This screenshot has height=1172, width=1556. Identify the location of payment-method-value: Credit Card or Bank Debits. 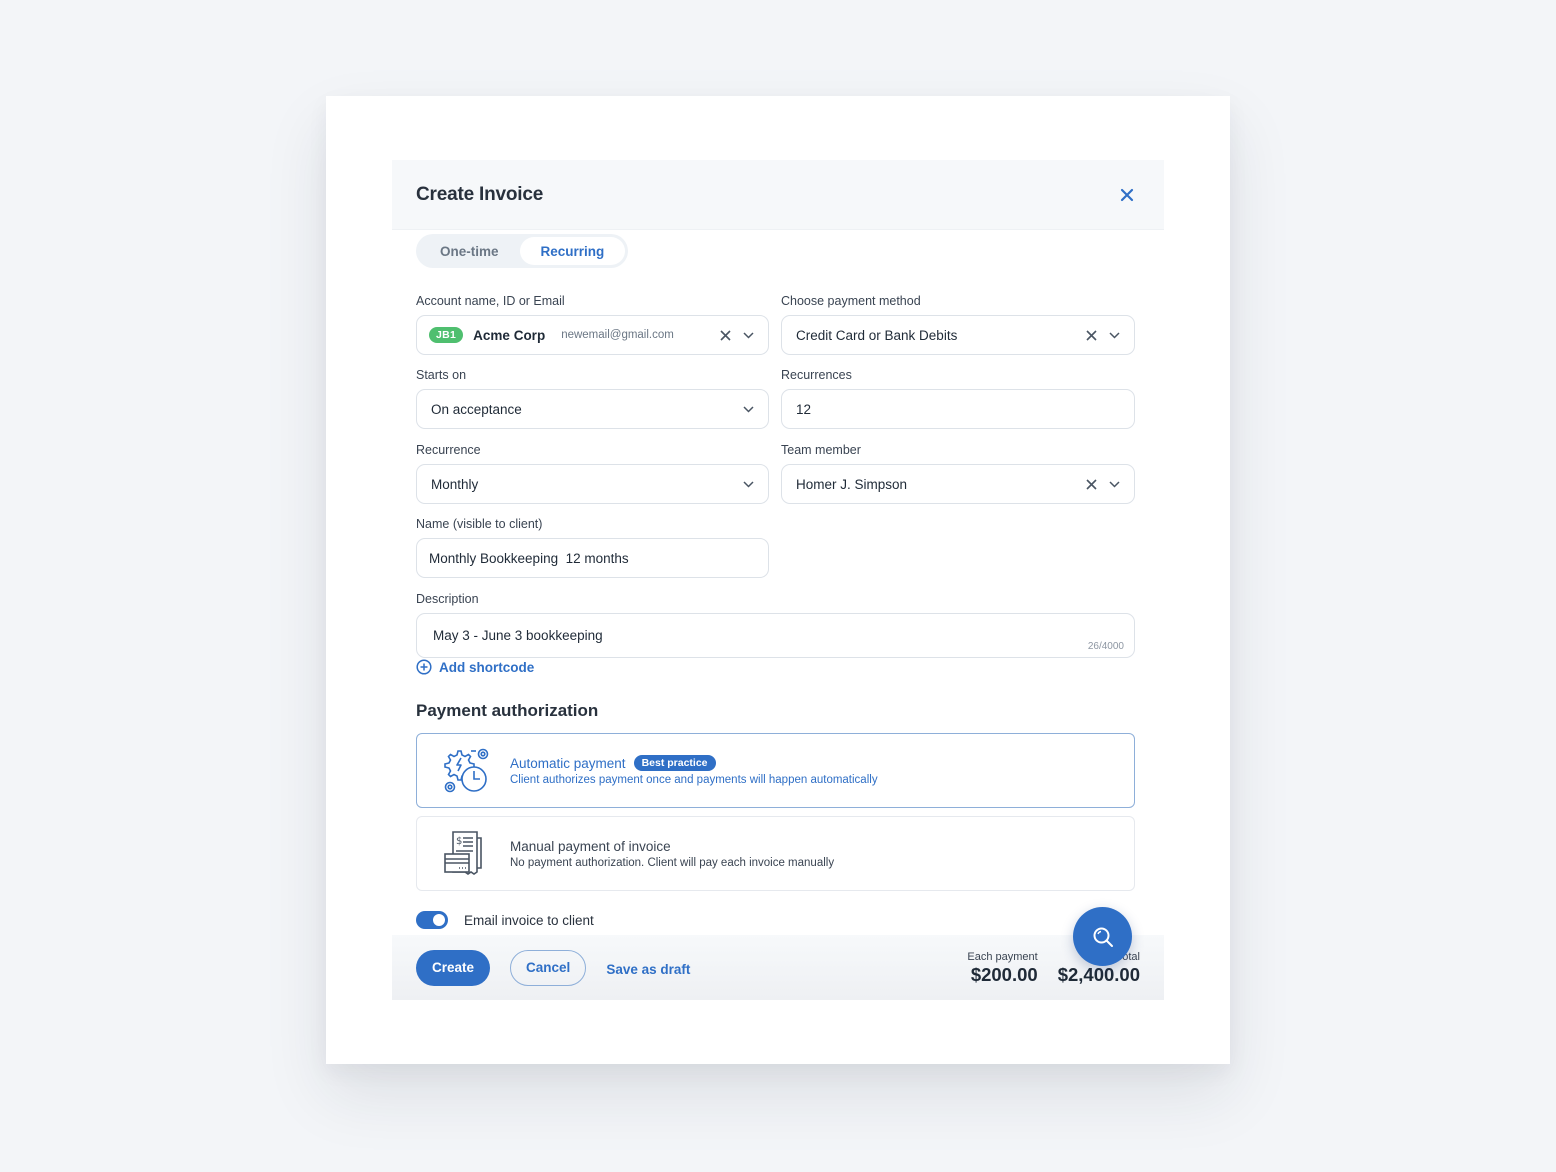
(877, 335).